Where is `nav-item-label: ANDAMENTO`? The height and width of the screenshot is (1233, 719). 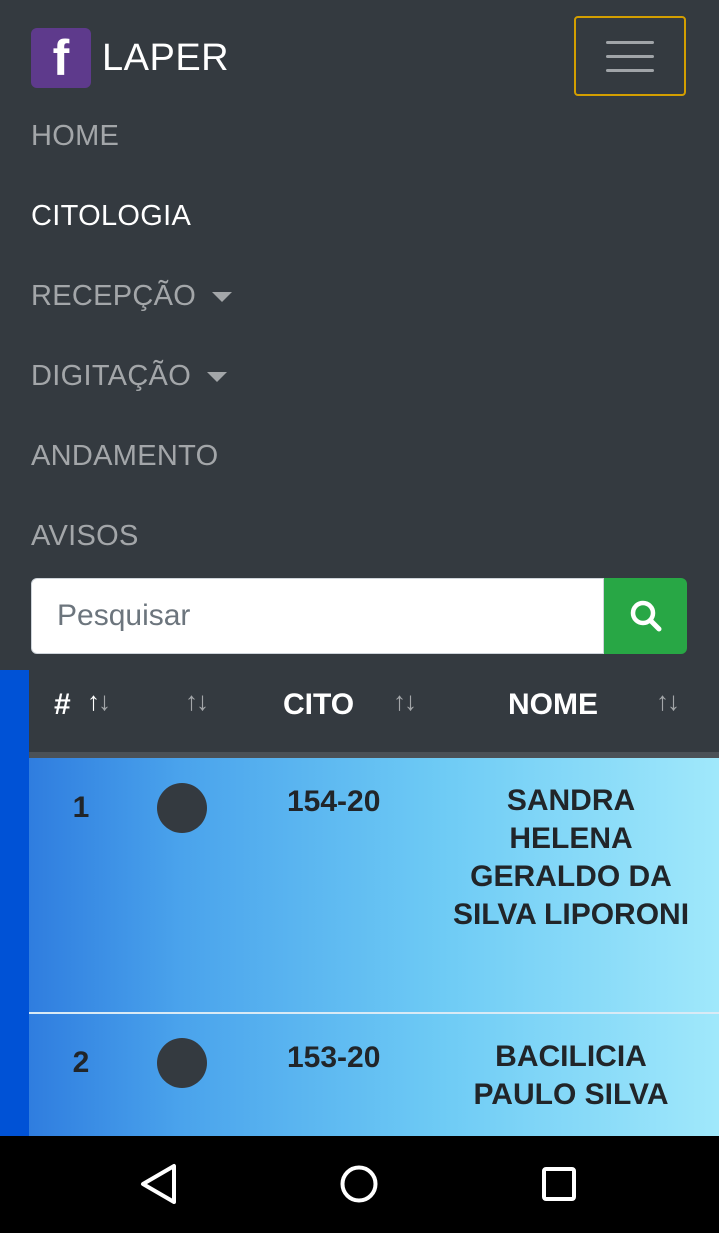
nav-item-label: ANDAMENTO is located at coordinates (125, 456).